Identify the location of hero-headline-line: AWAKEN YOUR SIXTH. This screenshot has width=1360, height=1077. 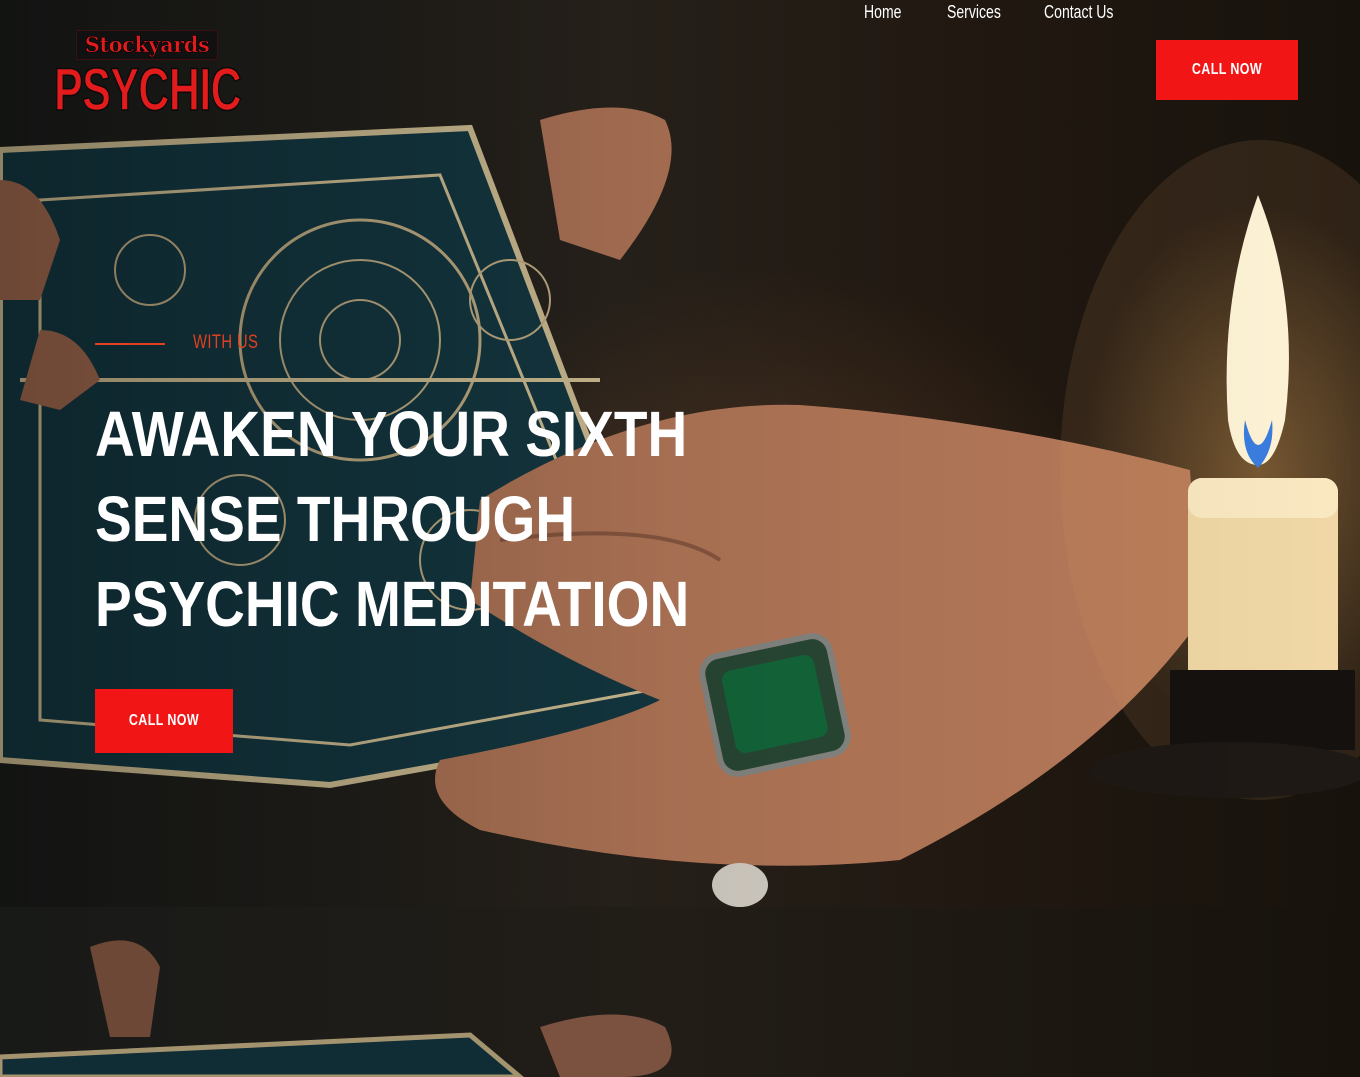
(391, 434).